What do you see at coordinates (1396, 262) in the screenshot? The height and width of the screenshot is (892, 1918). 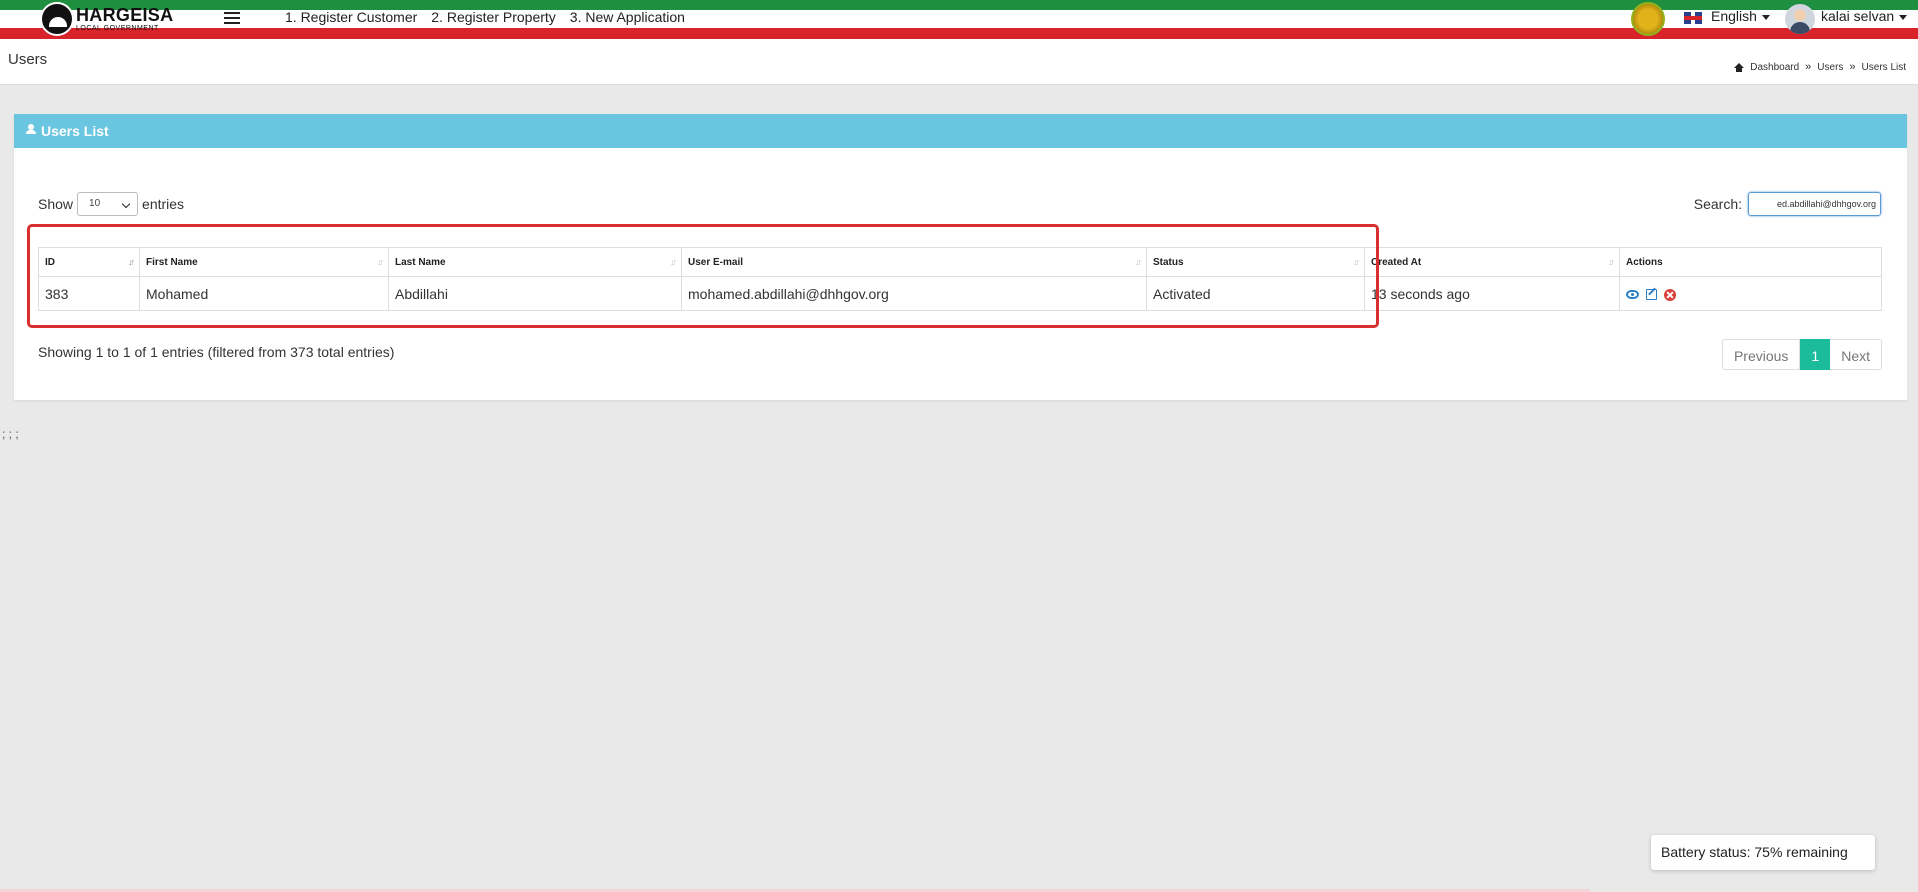 I see `column-header-label: Created At` at bounding box center [1396, 262].